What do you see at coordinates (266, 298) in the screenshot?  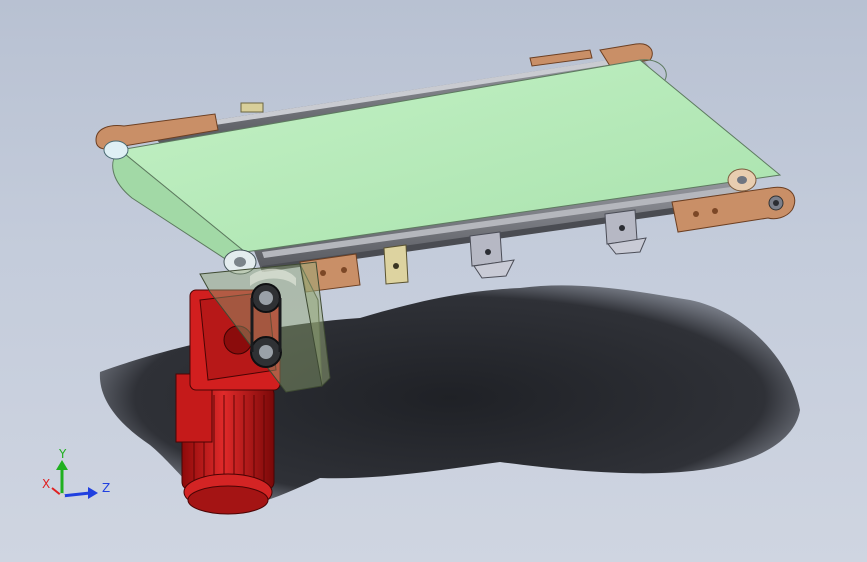 I see `sprocket-upper` at bounding box center [266, 298].